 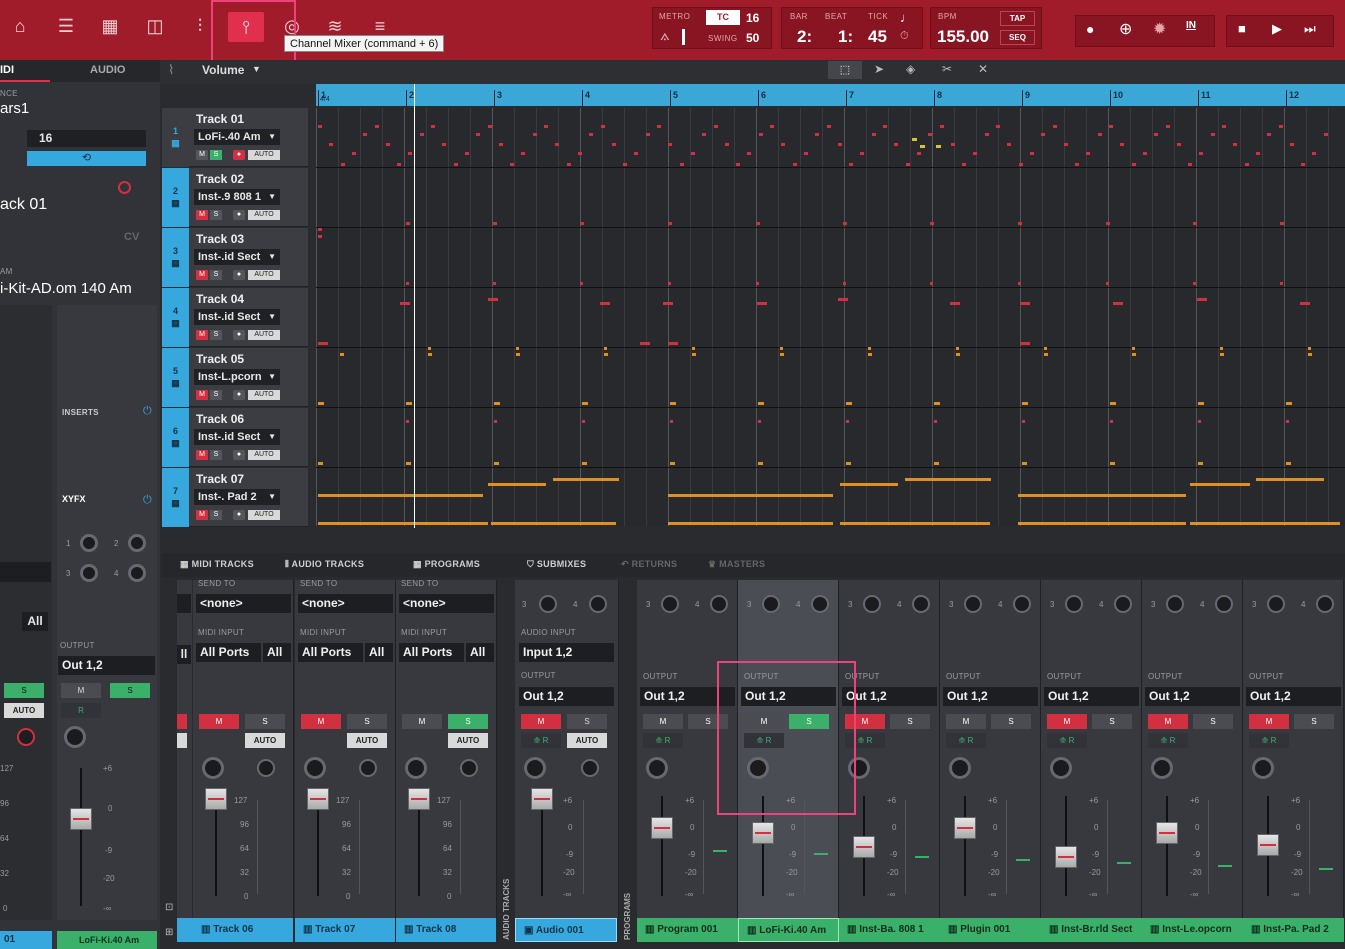 What do you see at coordinates (850, 98) in the screenshot?
I see `ruler-mark: 7` at bounding box center [850, 98].